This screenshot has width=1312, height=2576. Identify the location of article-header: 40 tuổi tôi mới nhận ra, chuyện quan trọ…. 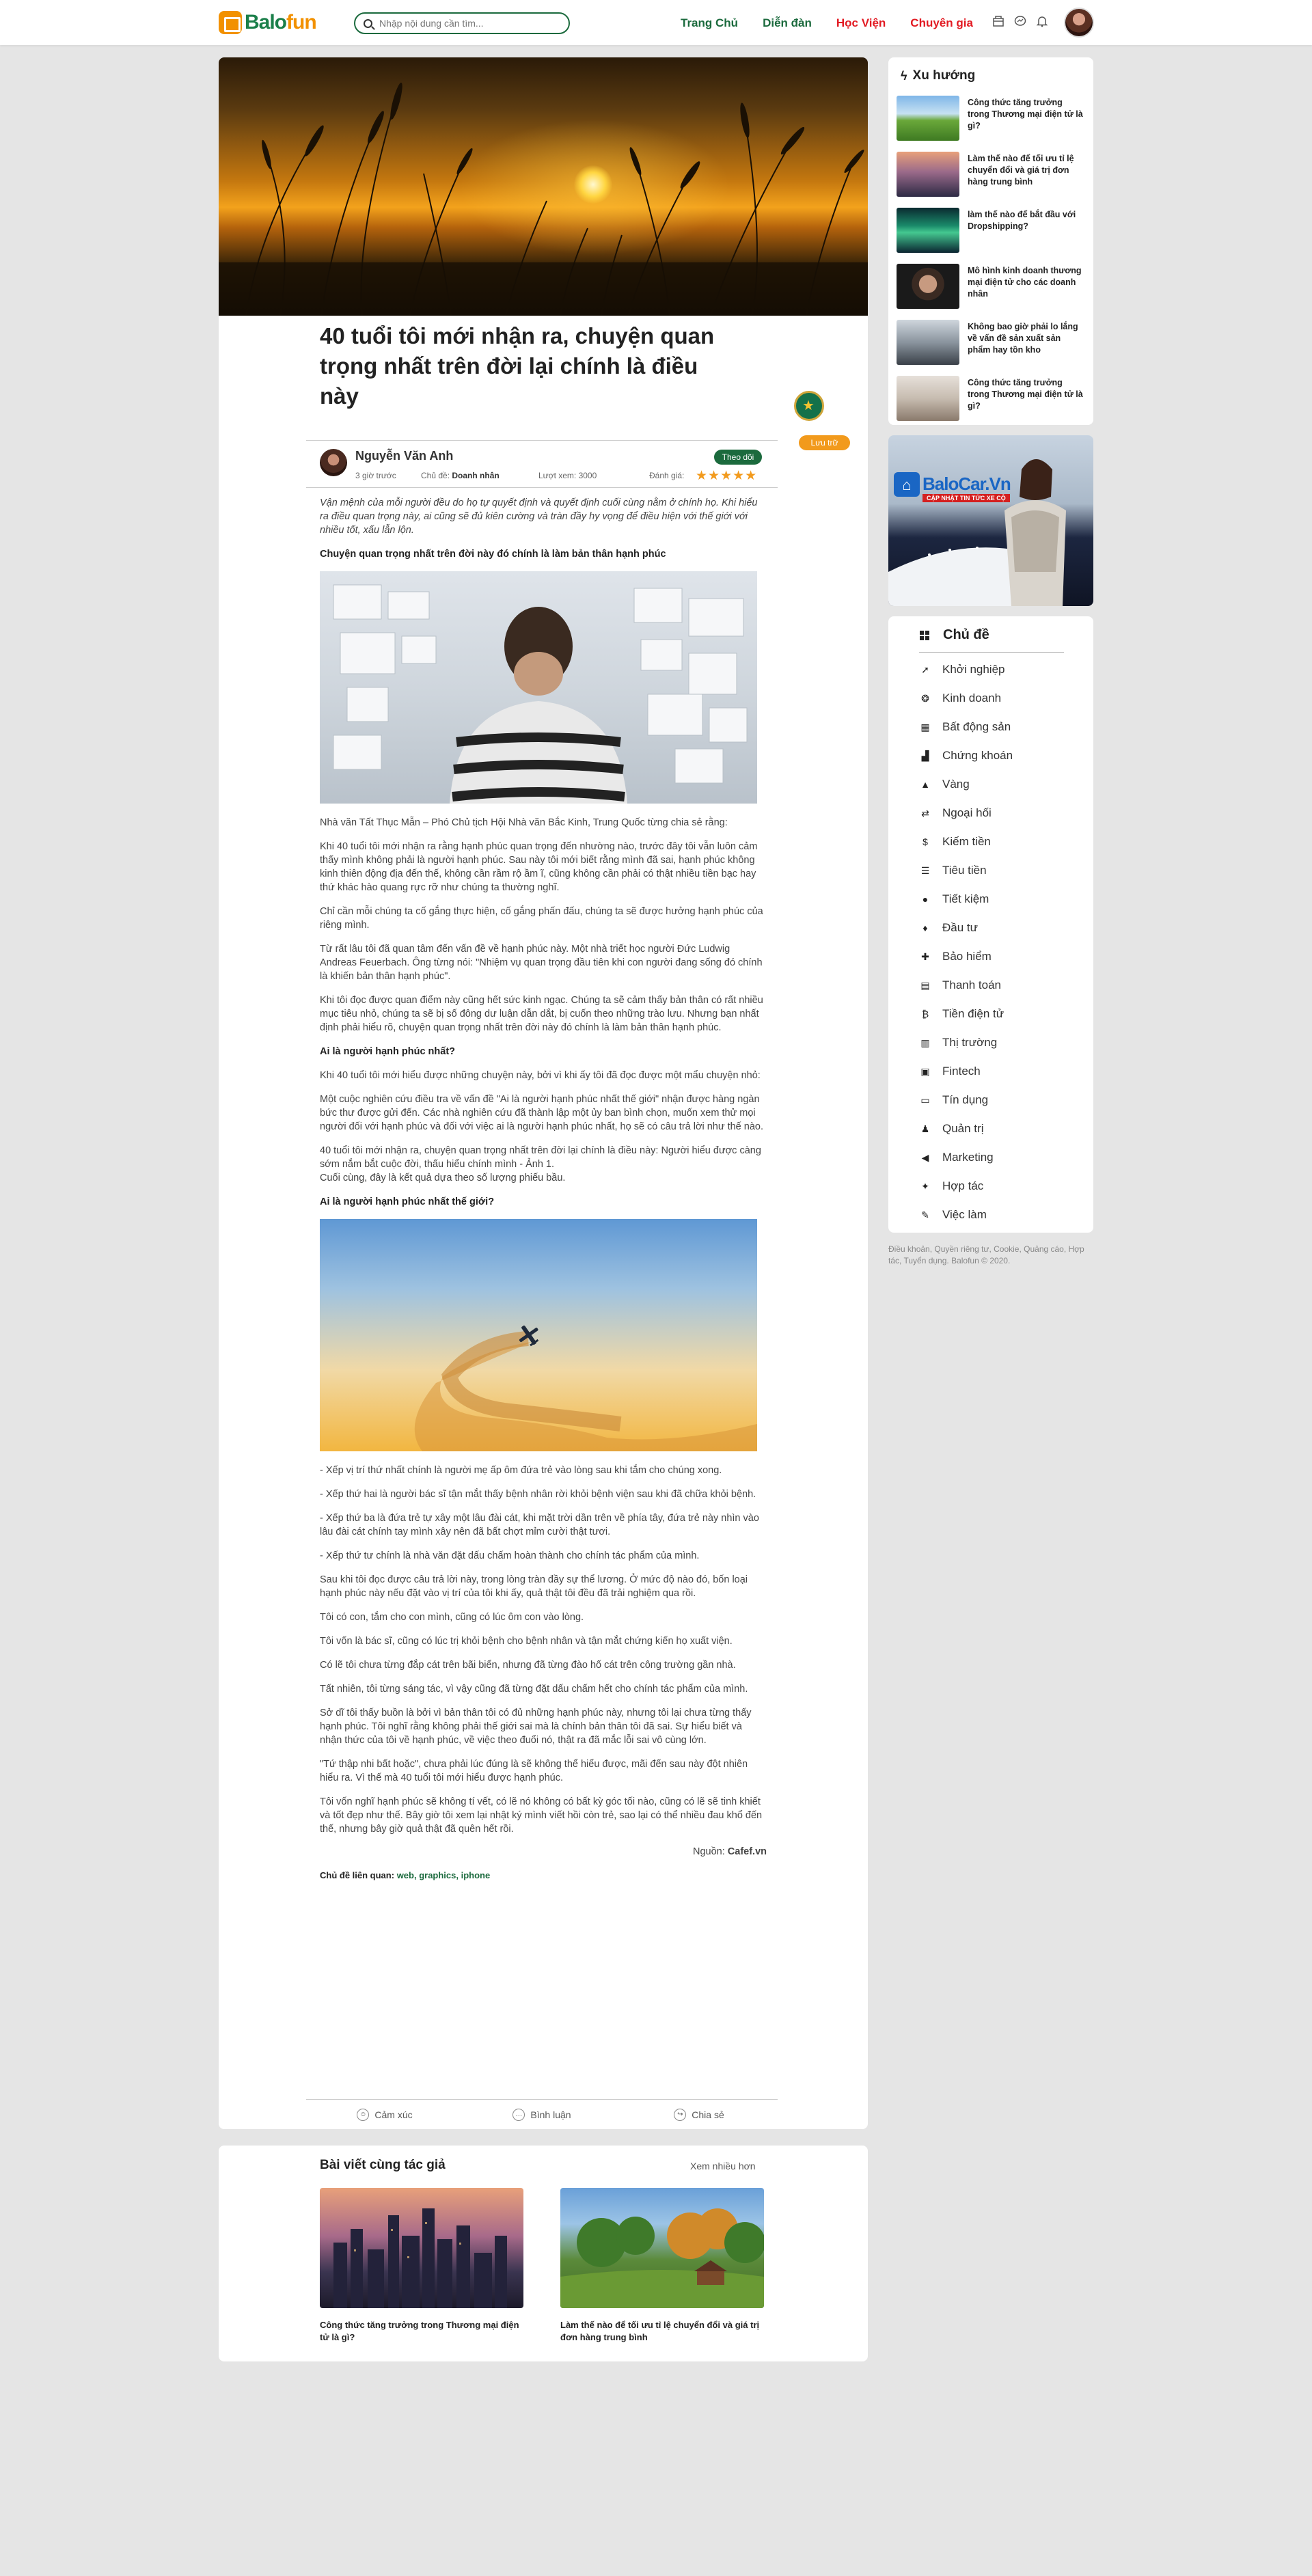
(543, 363).